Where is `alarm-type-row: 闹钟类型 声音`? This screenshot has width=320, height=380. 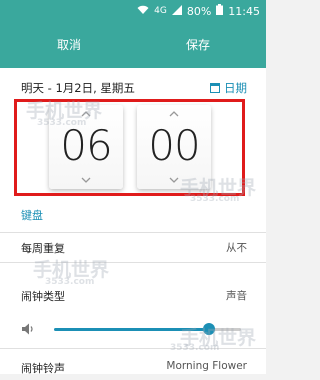 alarm-type-row: 闹钟类型 声音 is located at coordinates (134, 298).